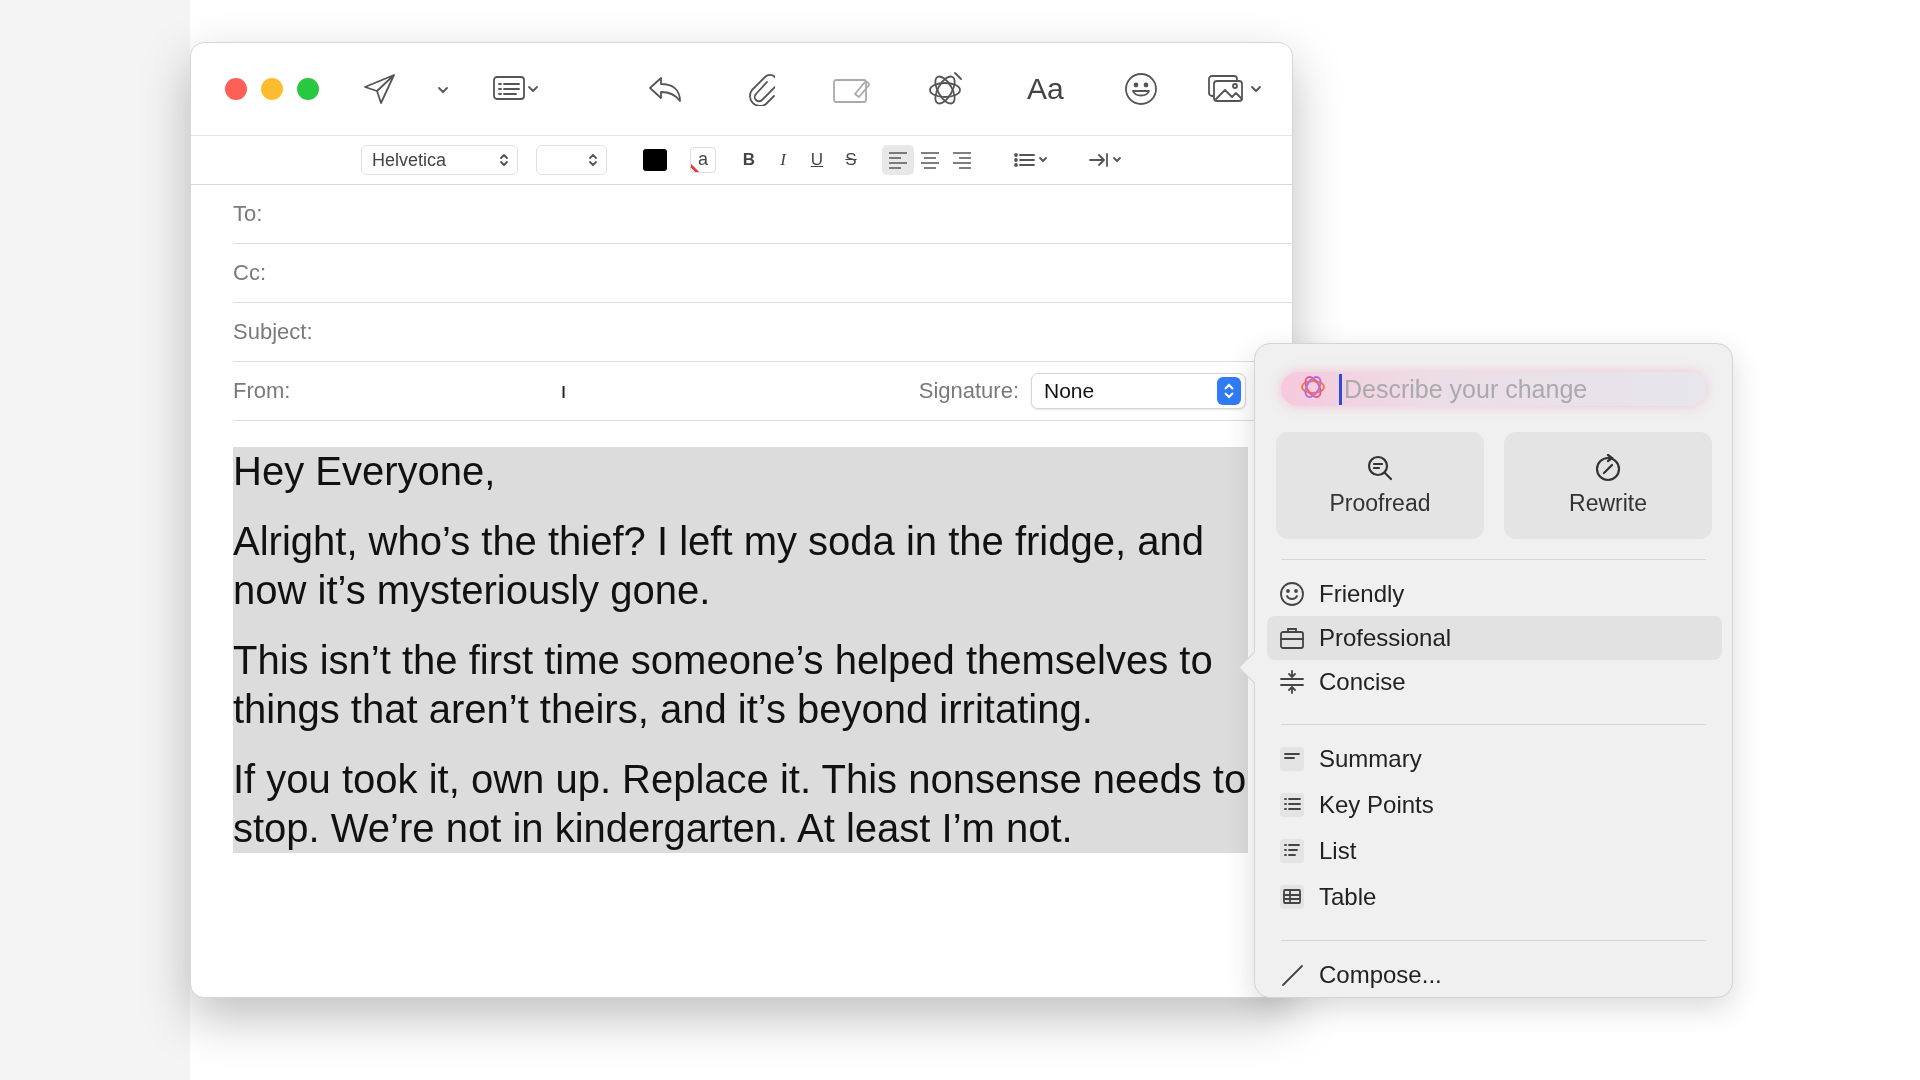 This screenshot has height=1080, width=1920. I want to click on menu-item: Key Points, so click(1494, 805).